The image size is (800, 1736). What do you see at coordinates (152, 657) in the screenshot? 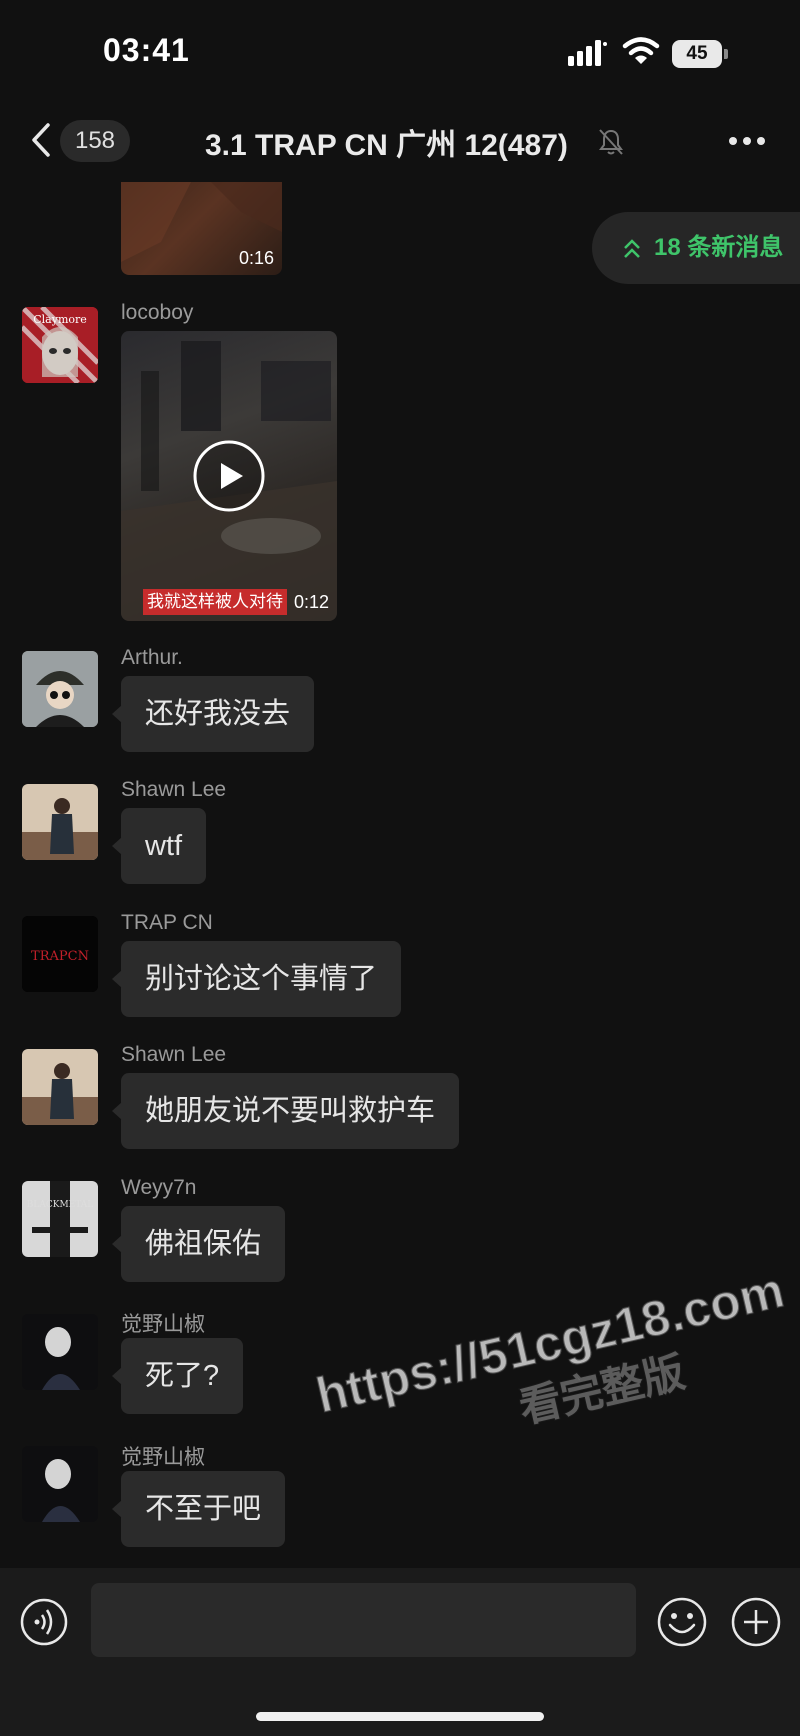
I see `sender-name: Arthur.` at bounding box center [152, 657].